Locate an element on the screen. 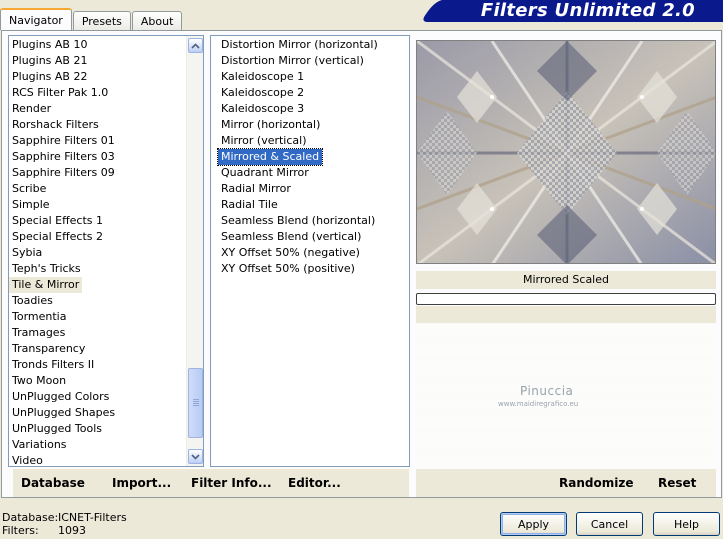 This screenshot has width=723, height=539. tab-presets: Presets is located at coordinates (101, 20).